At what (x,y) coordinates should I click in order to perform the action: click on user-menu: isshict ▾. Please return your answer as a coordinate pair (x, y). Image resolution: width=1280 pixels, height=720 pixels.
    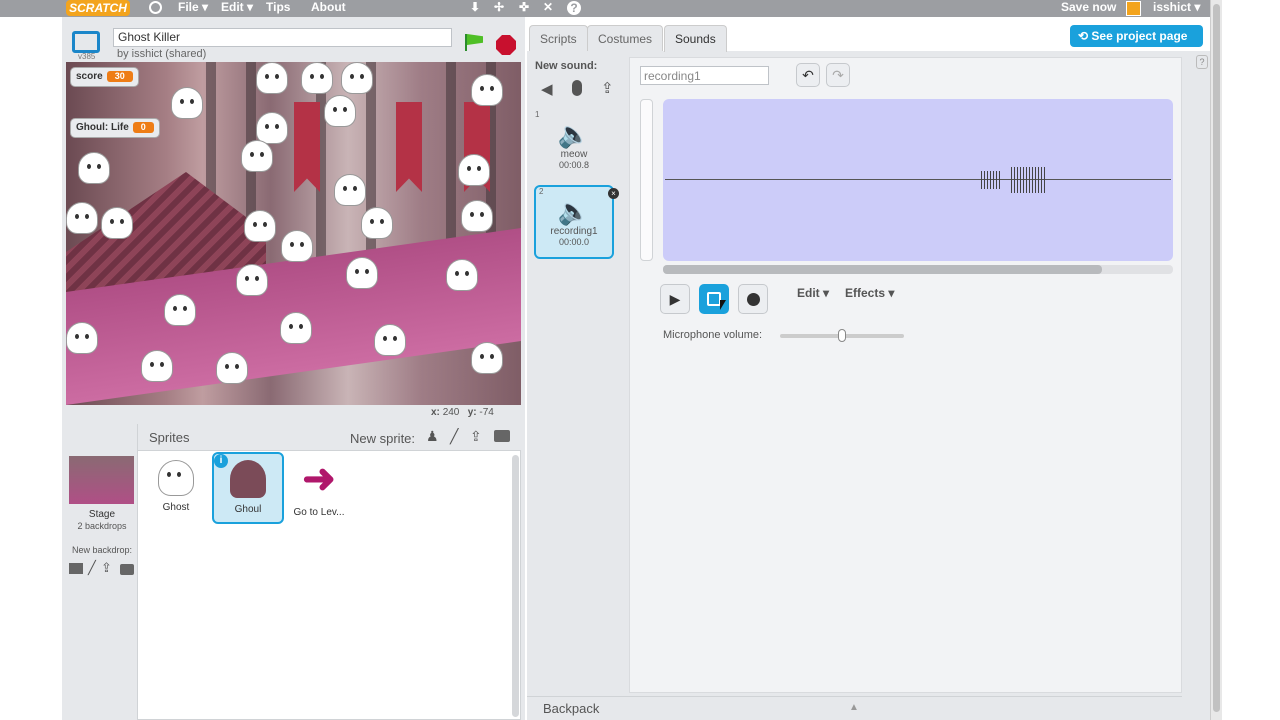
    Looking at the image, I should click on (1176, 7).